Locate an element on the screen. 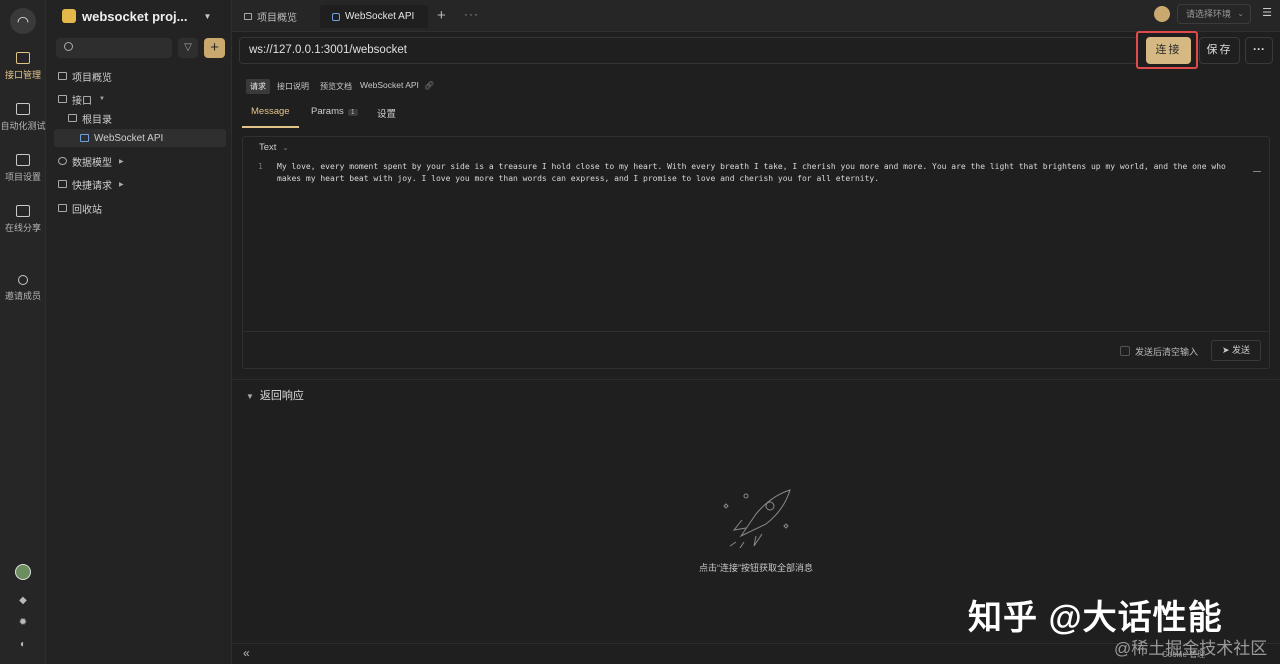 The width and height of the screenshot is (1280, 664). folder-icon is located at coordinates (72, 118).